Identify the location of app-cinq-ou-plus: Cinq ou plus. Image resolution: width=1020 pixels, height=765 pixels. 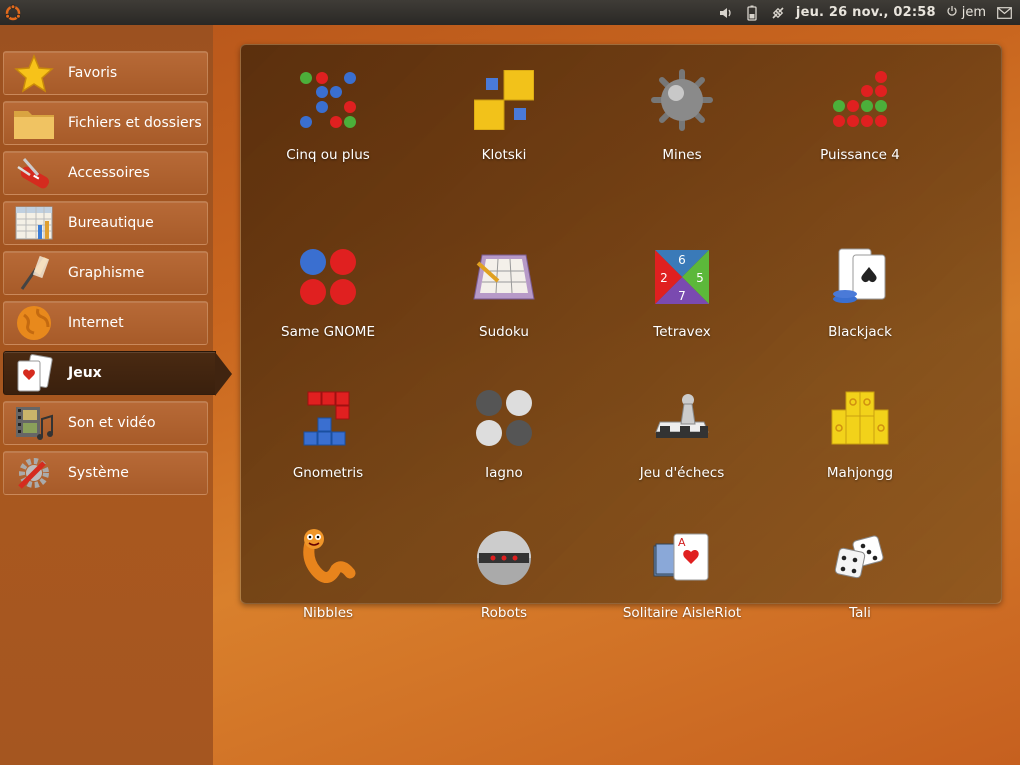
(328, 122).